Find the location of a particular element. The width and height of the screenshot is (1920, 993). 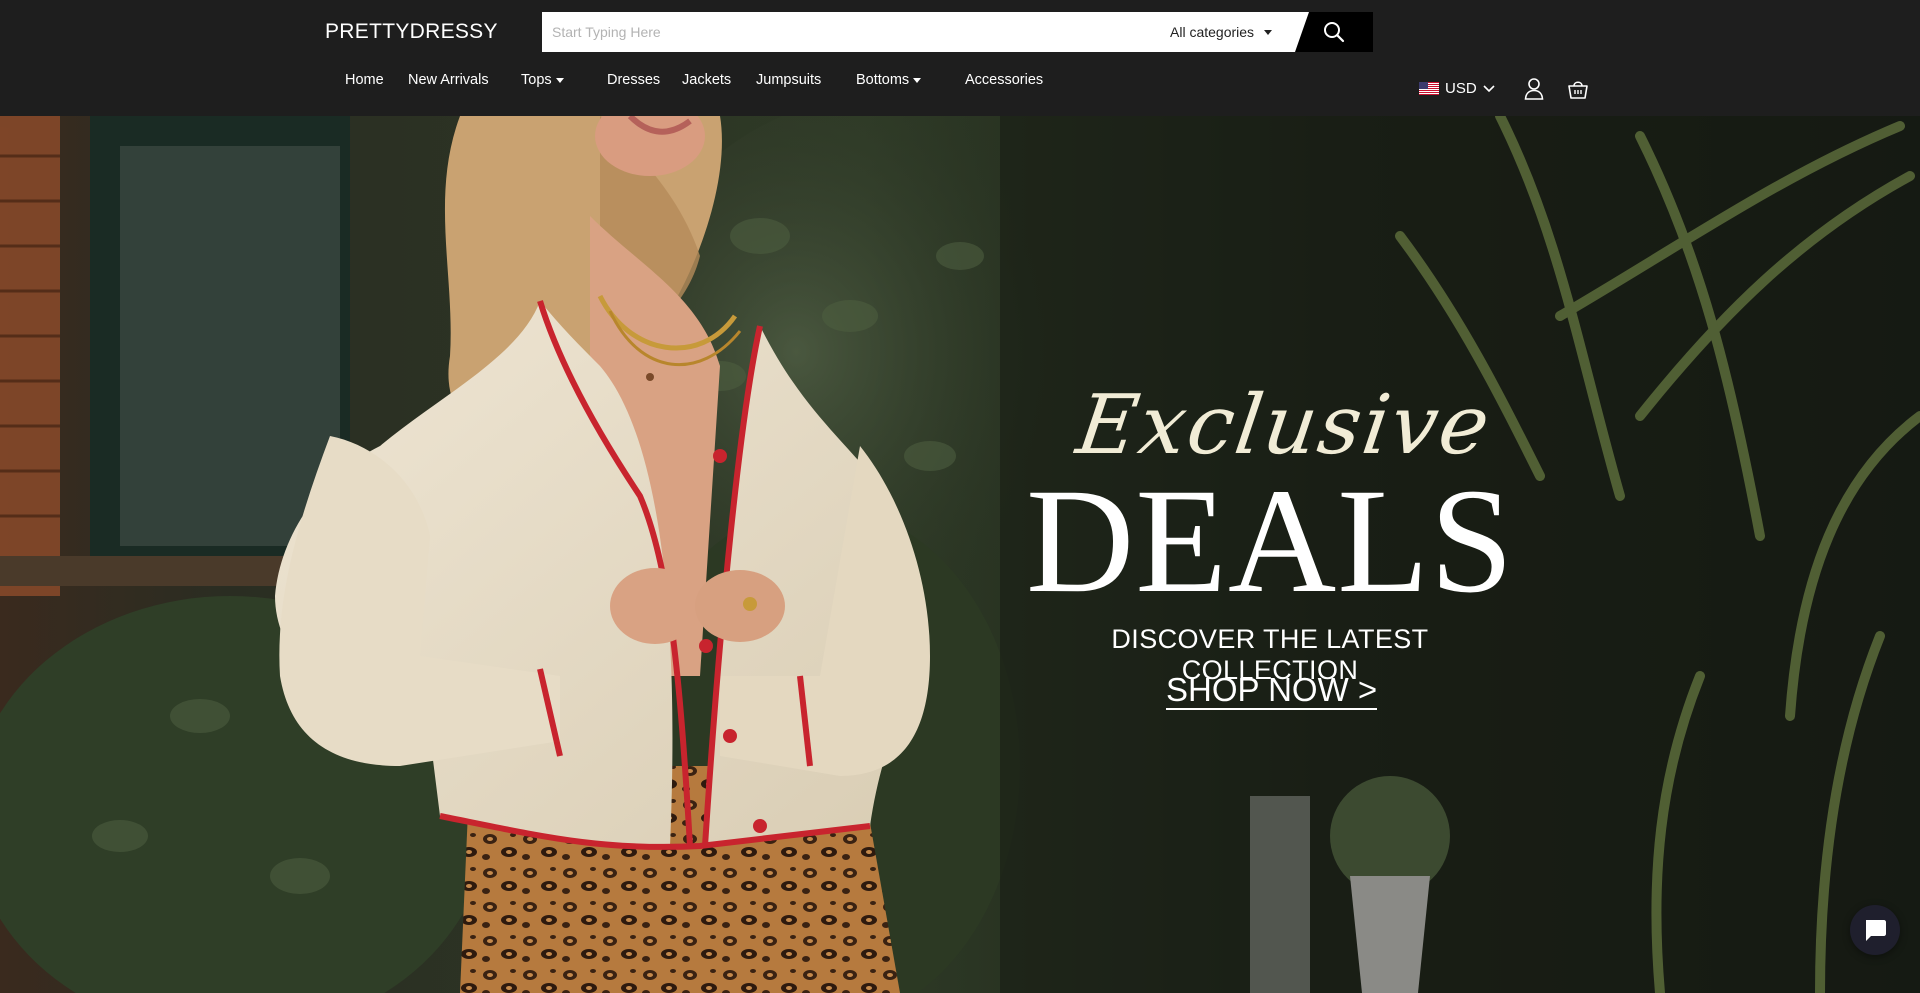

search-bar: All categories is located at coordinates (957, 32).